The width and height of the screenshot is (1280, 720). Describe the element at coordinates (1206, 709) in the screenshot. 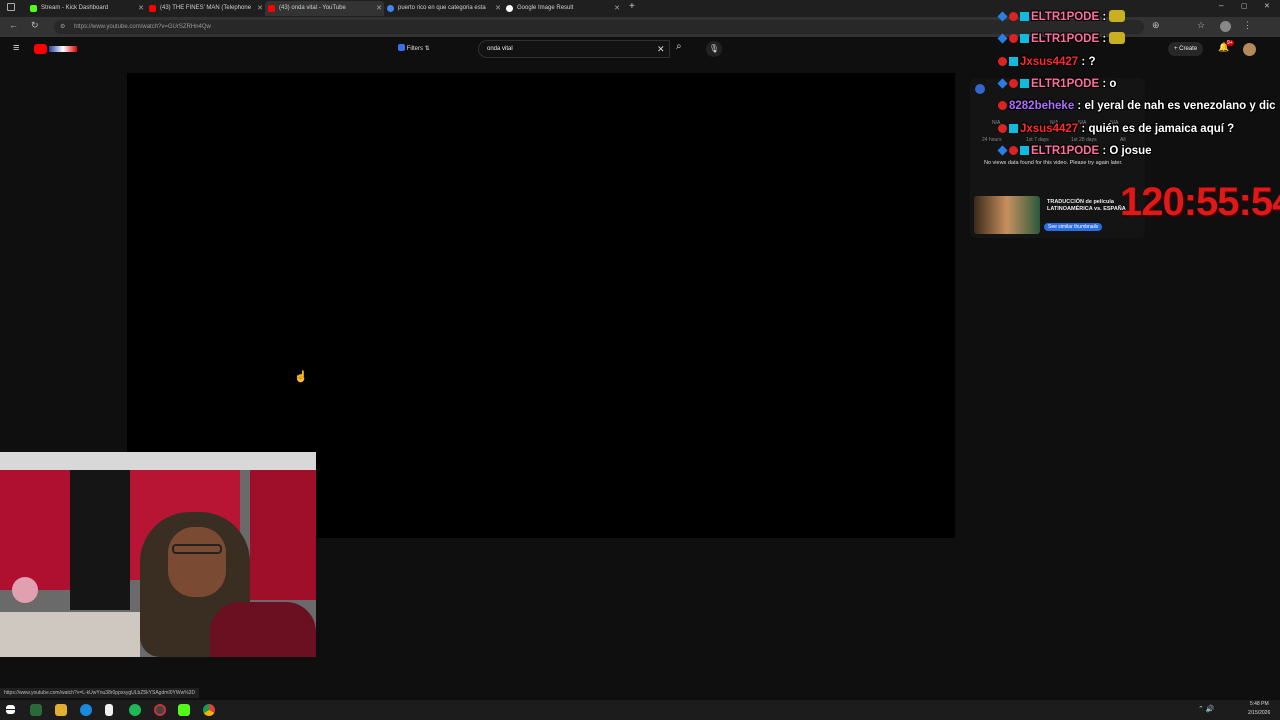

I see `system-tray-icons: ⌃ 🔊` at that location.